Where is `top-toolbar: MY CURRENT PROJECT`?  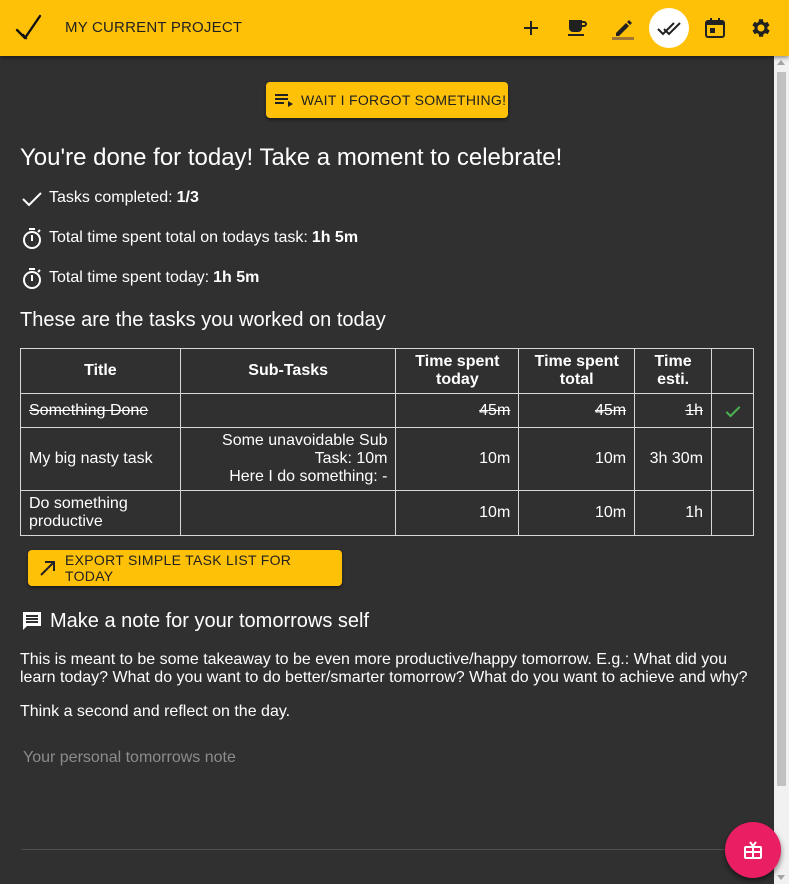 top-toolbar: MY CURRENT PROJECT is located at coordinates (394, 28).